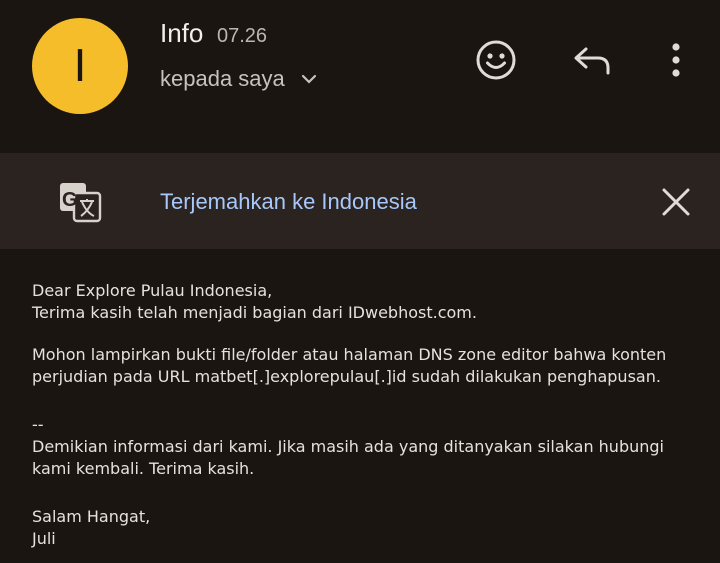 The height and width of the screenshot is (563, 720). Describe the element at coordinates (91, 516) in the screenshot. I see `salutation-line: Salam Hangat,` at that location.